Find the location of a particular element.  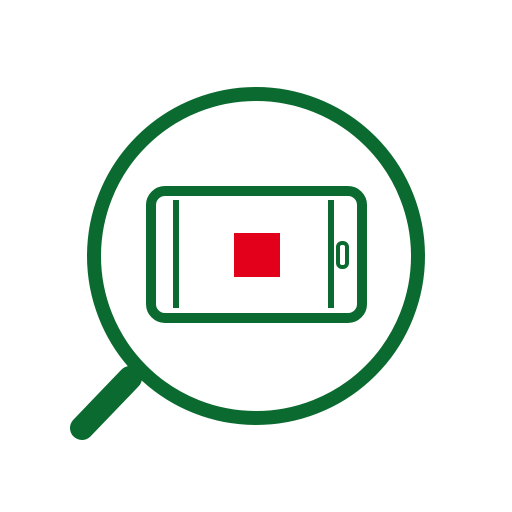

red-square-icon is located at coordinates (257, 255).